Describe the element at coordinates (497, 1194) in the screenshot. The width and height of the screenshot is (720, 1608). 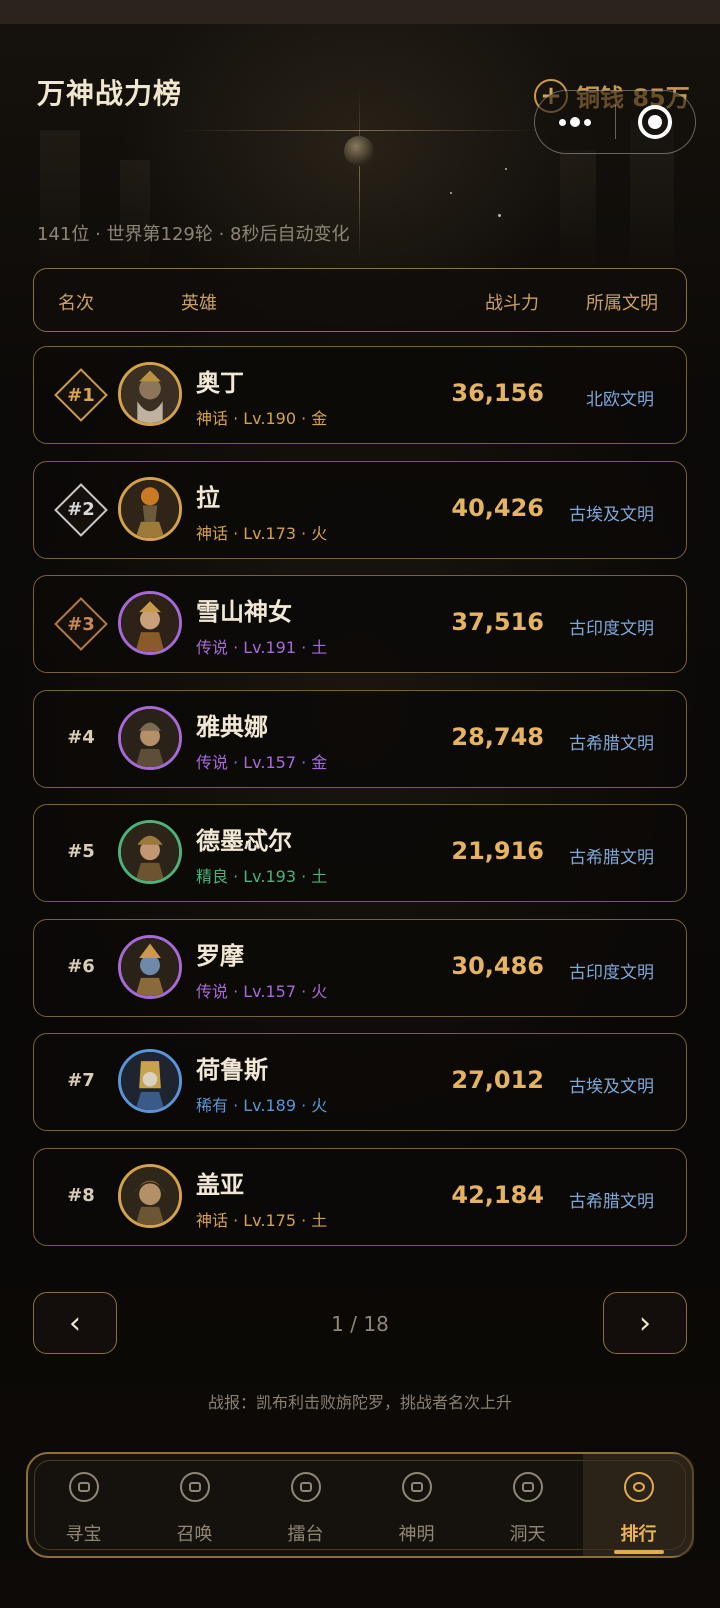
I see `hero-power: 42,184` at that location.